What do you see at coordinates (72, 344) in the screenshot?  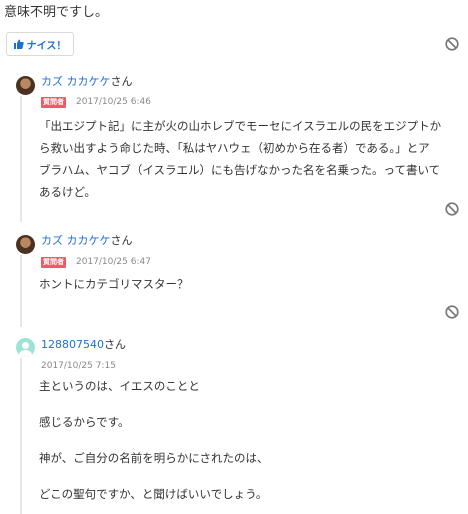 I see `author-name: 128807540` at bounding box center [72, 344].